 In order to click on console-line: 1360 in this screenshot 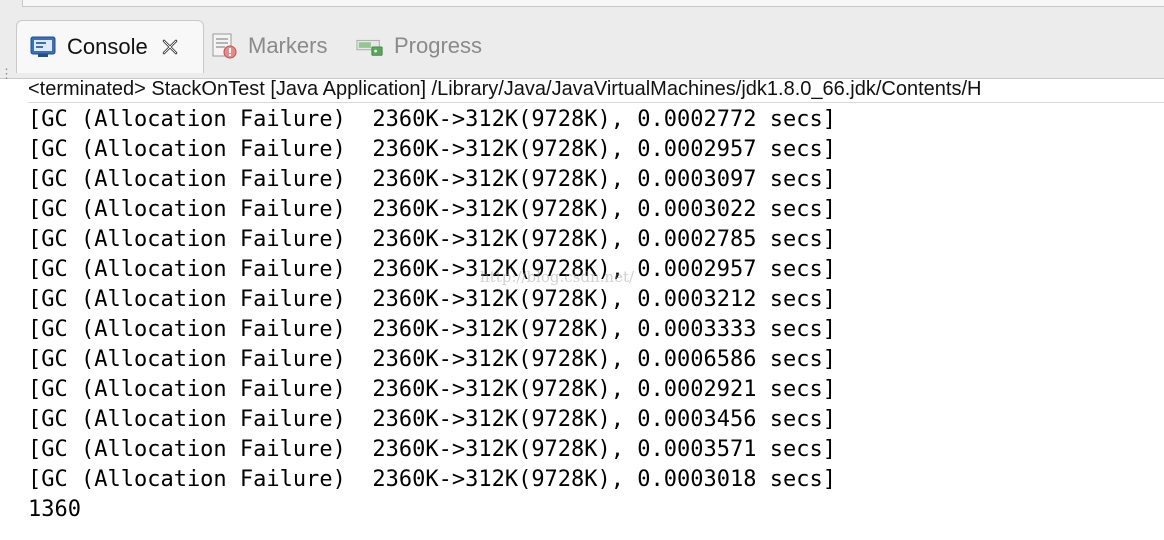, I will do `click(54, 509)`.